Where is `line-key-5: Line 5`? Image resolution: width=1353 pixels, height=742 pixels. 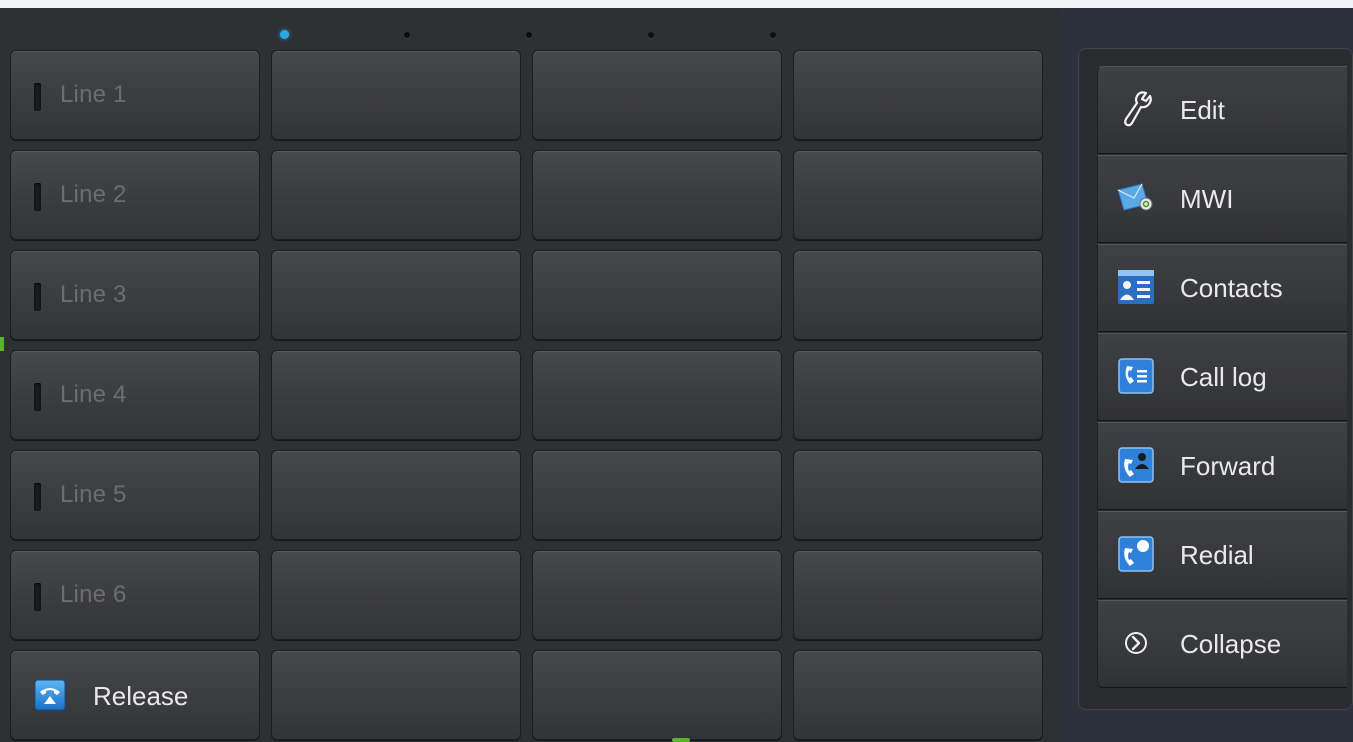 line-key-5: Line 5 is located at coordinates (135, 495).